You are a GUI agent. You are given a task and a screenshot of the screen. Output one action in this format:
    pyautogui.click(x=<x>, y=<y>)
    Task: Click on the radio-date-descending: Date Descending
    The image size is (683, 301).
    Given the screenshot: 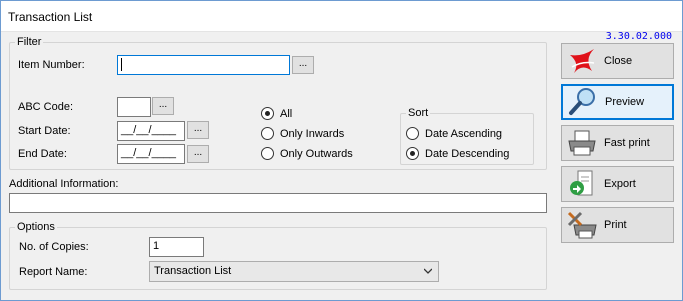 What is the action you would take?
    pyautogui.click(x=457, y=153)
    